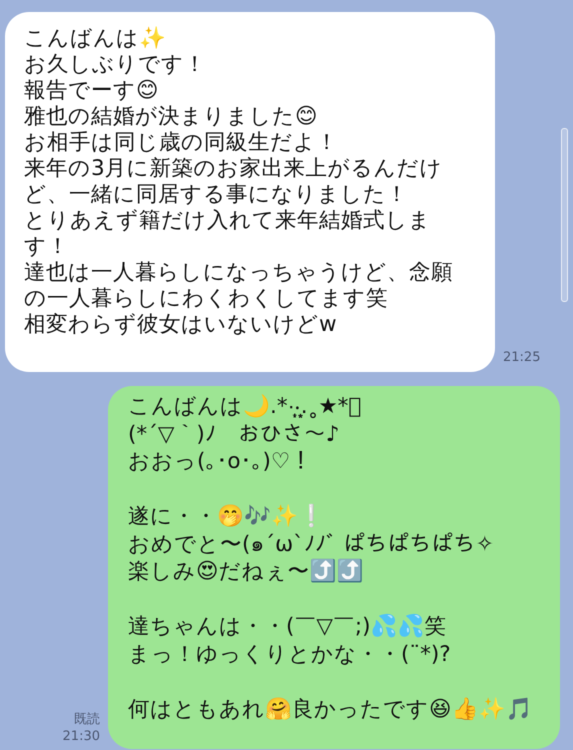 Image resolution: width=573 pixels, height=750 pixels. What do you see at coordinates (87, 719) in the screenshot?
I see `read-receipt: 既読` at bounding box center [87, 719].